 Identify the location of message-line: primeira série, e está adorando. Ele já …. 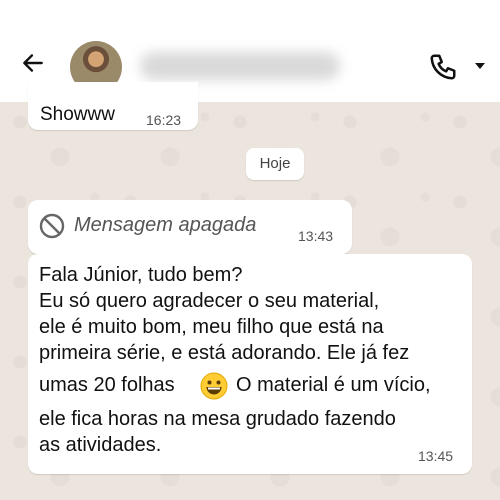
(224, 353).